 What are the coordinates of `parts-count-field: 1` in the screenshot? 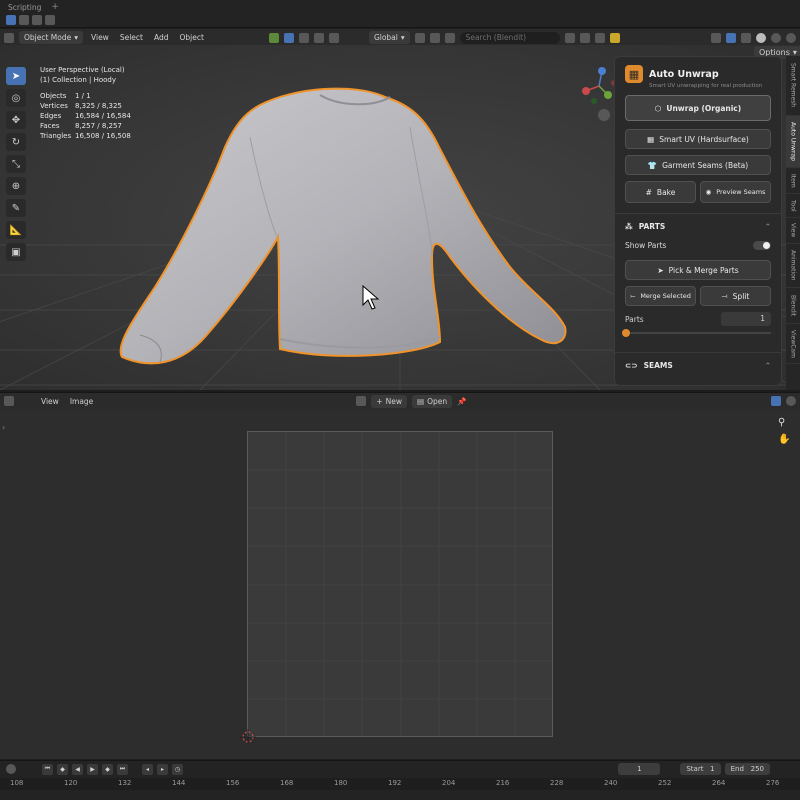 It's located at (746, 319).